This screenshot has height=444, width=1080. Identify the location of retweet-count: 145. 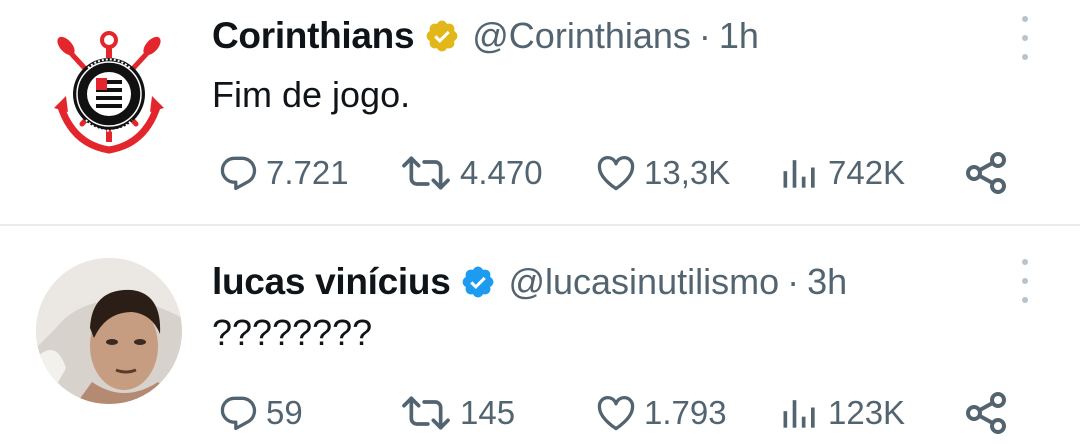
(488, 412).